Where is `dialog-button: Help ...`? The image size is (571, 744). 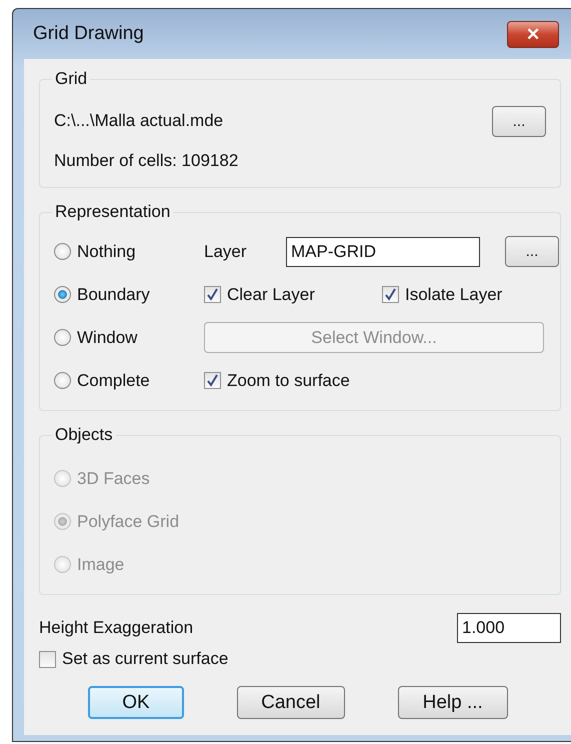 dialog-button: Help ... is located at coordinates (453, 702).